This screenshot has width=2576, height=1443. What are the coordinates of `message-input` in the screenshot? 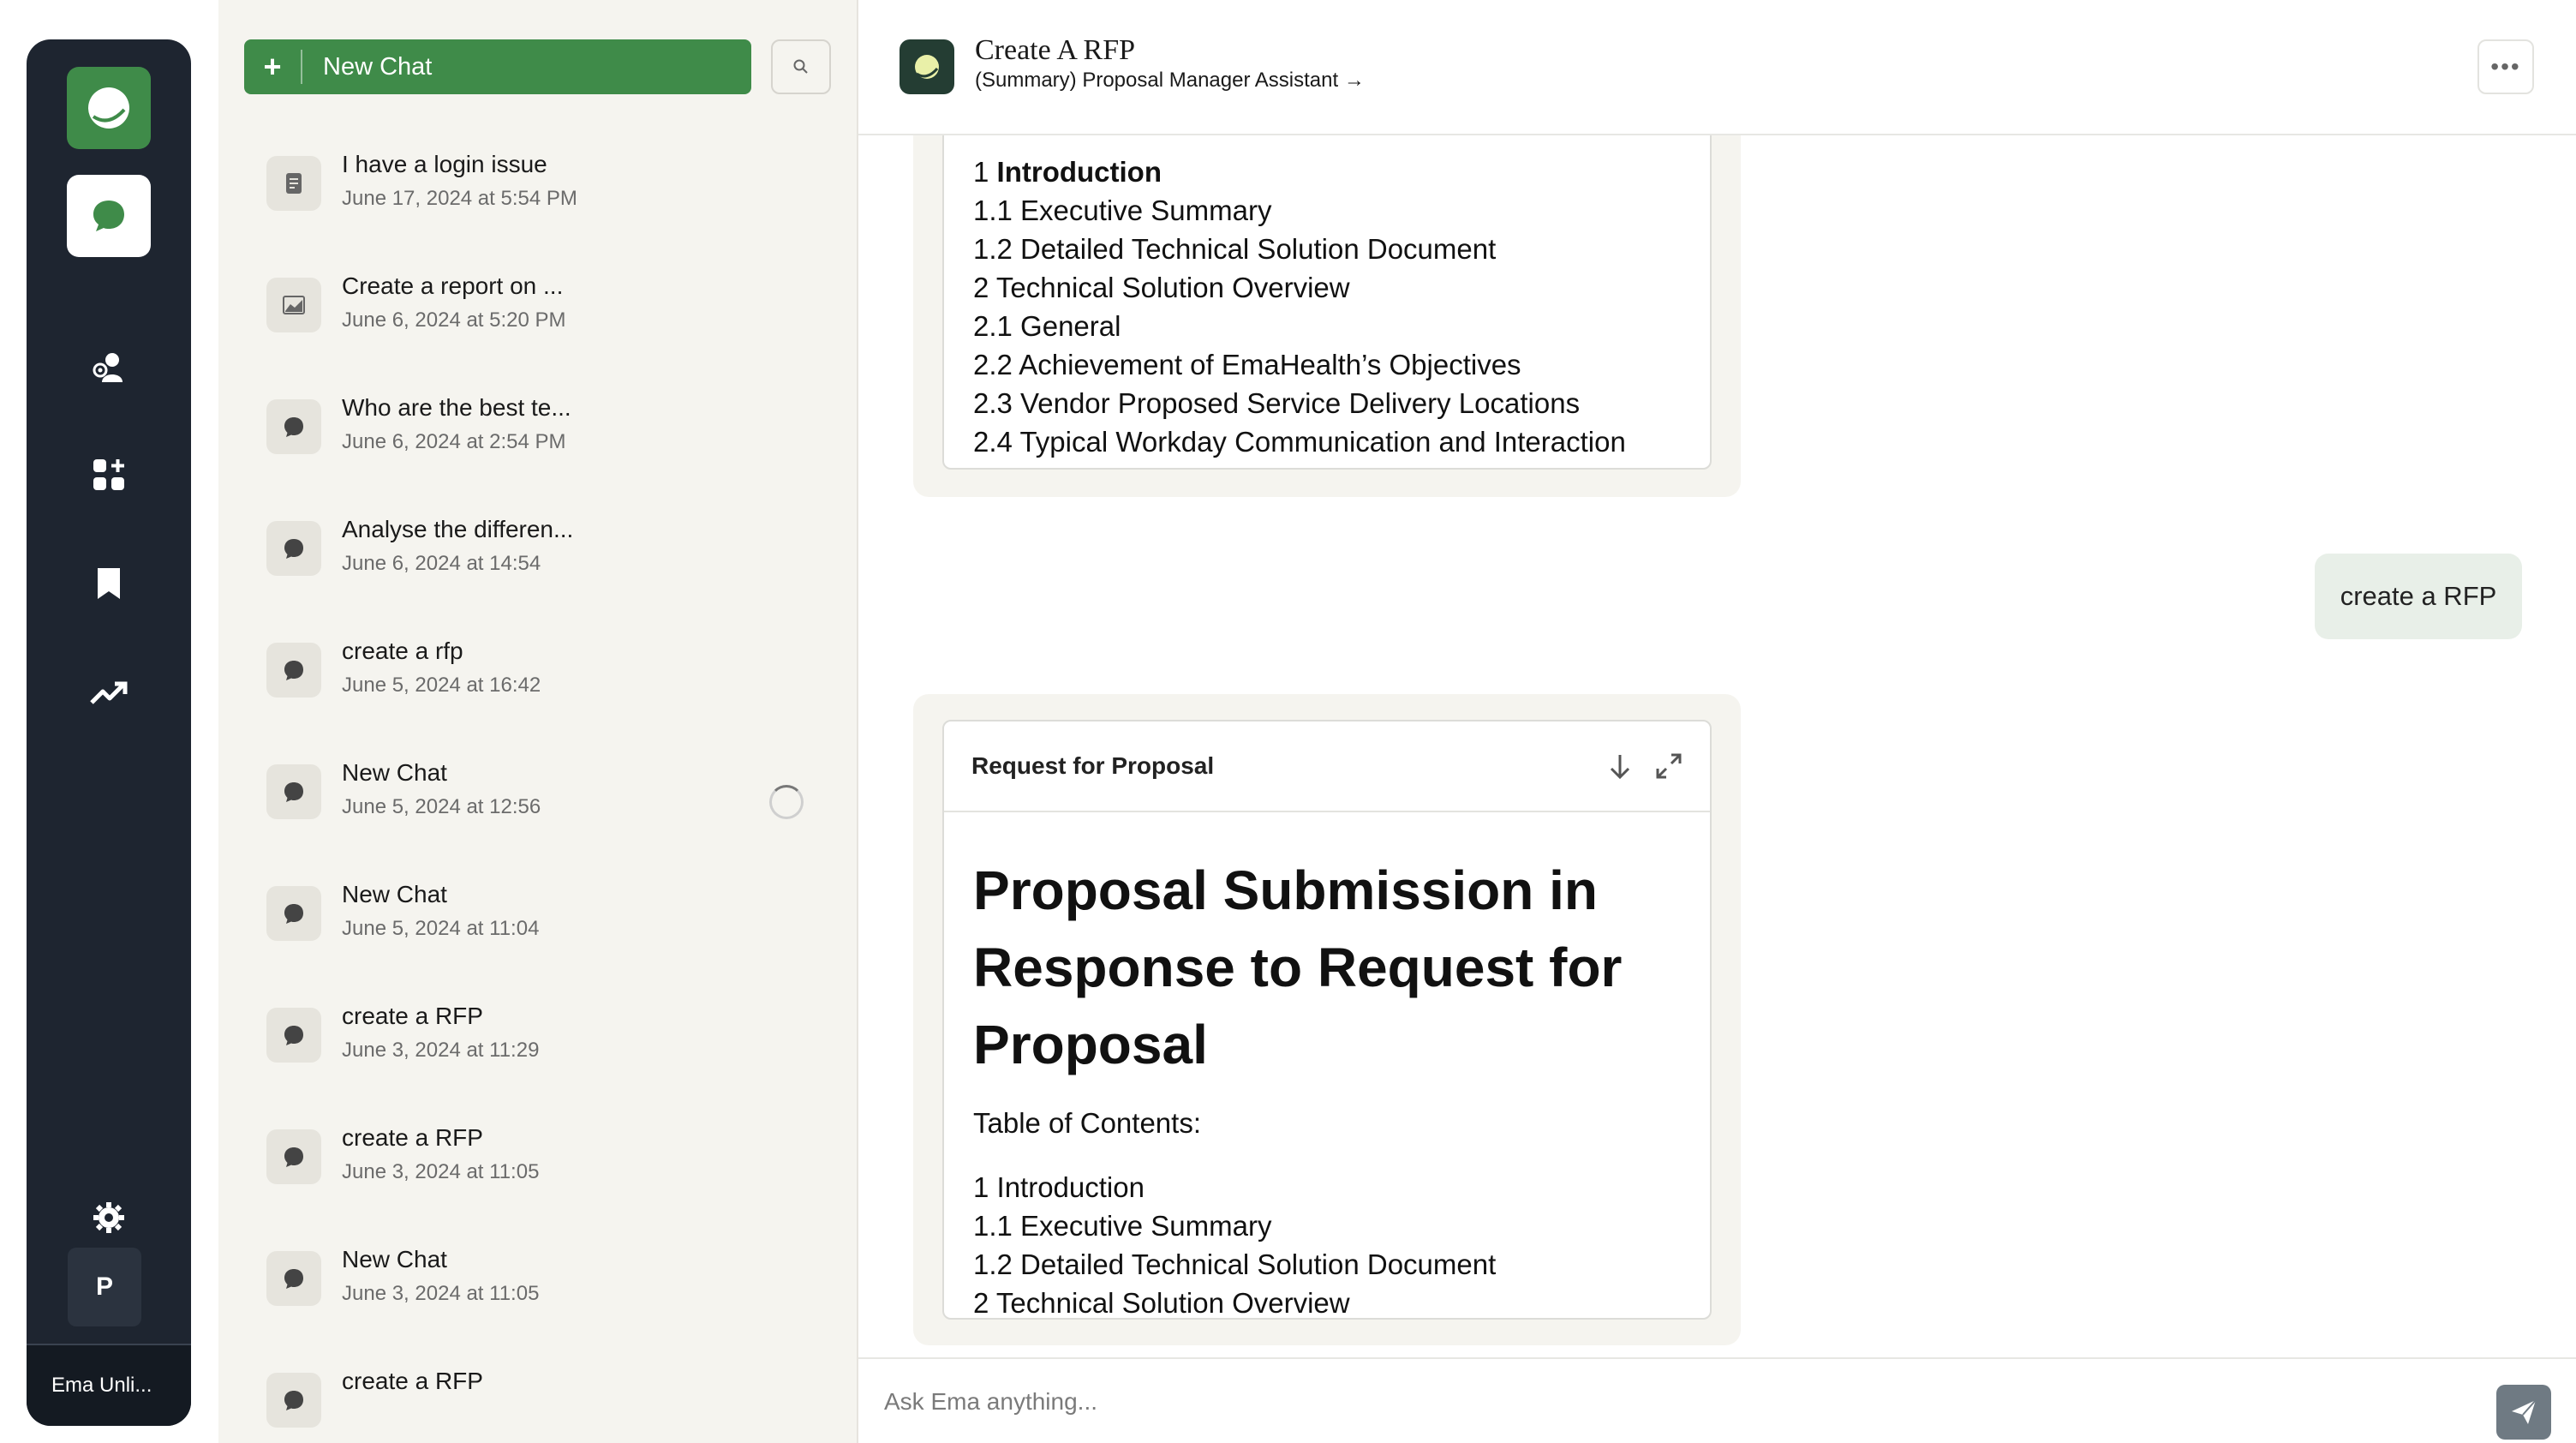 It's located at (1676, 1402).